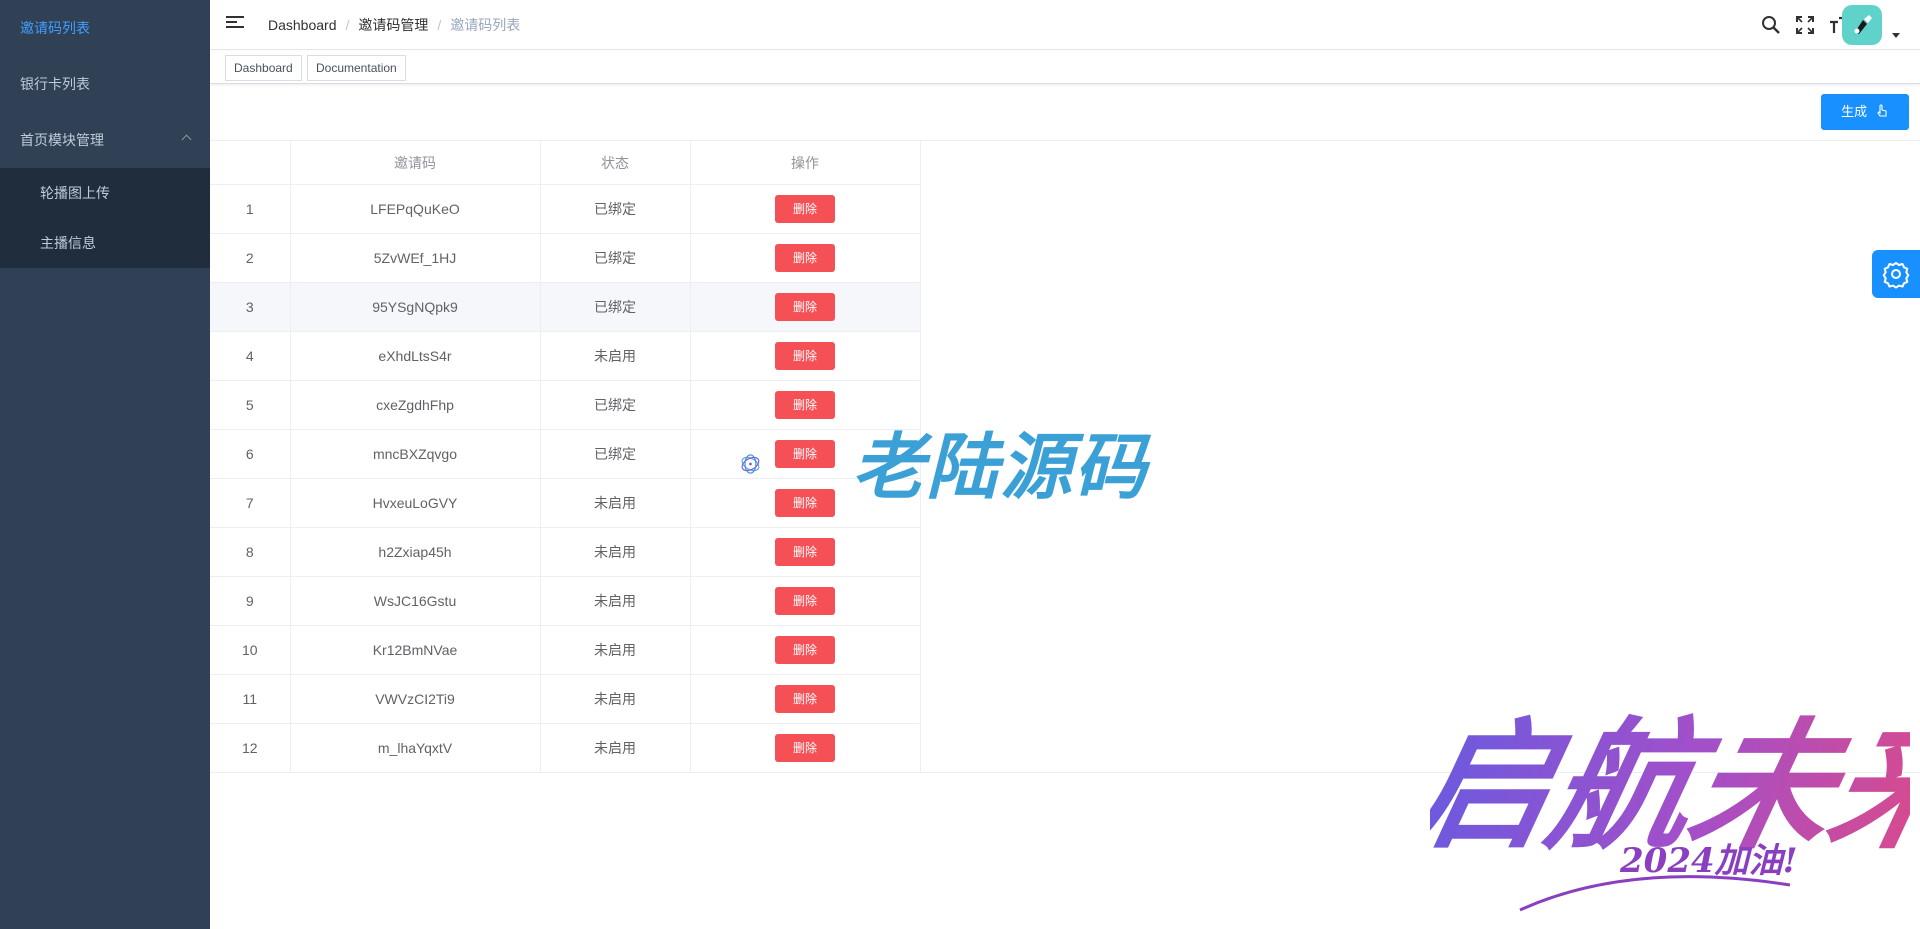  Describe the element at coordinates (302, 25) in the screenshot. I see `breadcrumb-dashboard: Dashboard` at that location.